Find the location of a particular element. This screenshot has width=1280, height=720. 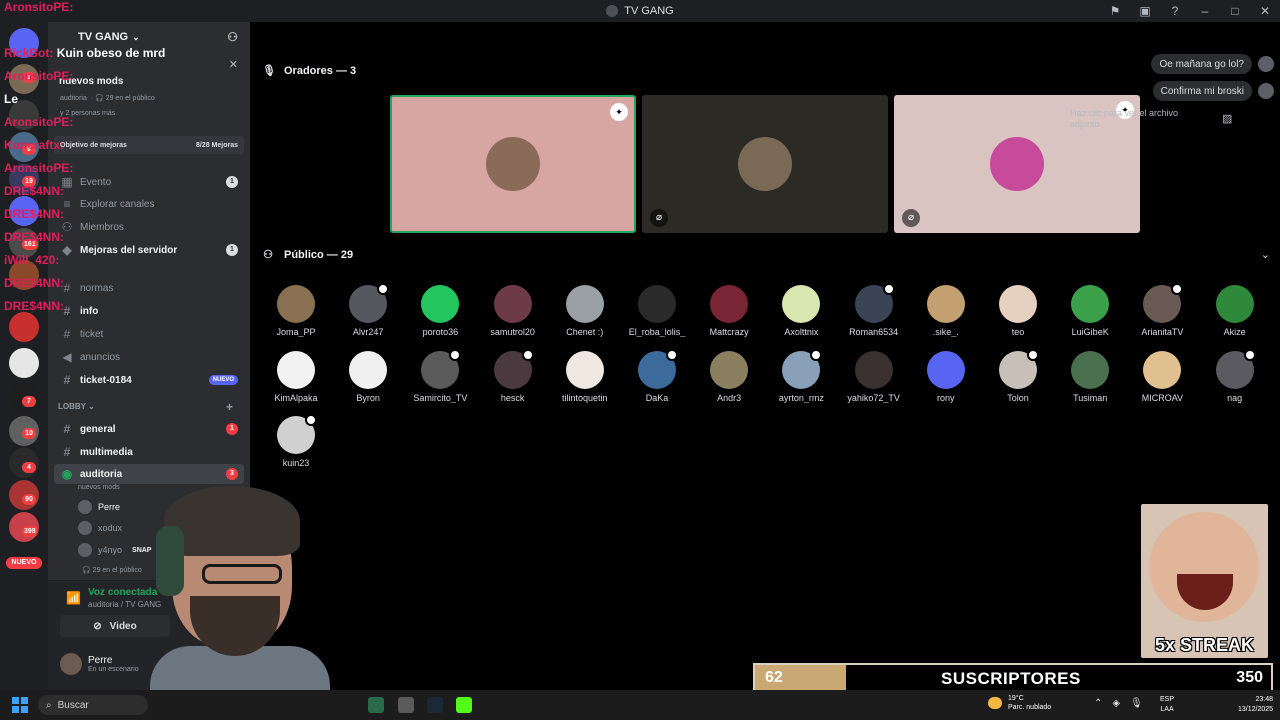

add-channel-icon: + is located at coordinates (229, 407).